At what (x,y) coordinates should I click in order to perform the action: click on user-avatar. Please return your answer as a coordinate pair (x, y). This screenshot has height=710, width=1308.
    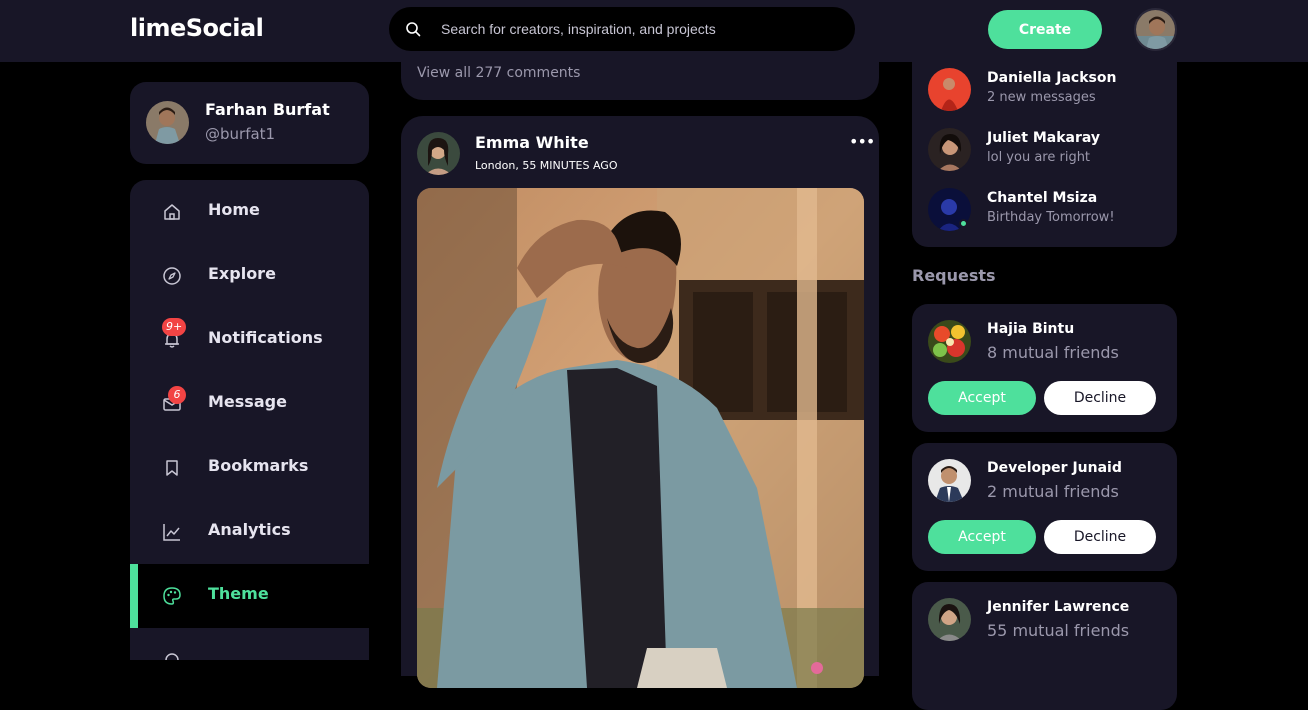
    Looking at the image, I should click on (1155, 29).